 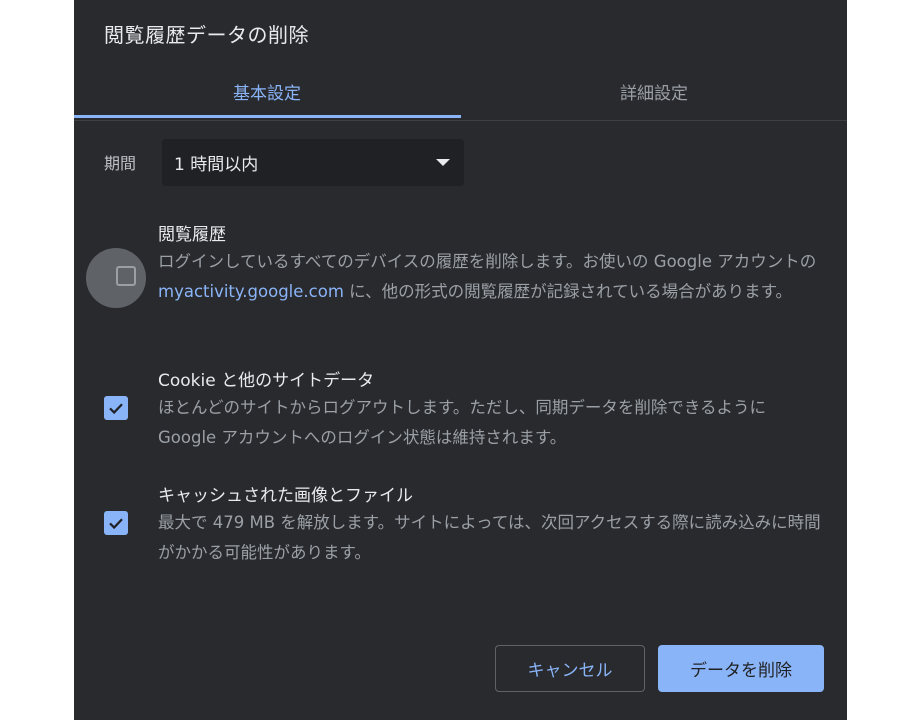 I want to click on period-label: 期間, so click(x=120, y=163).